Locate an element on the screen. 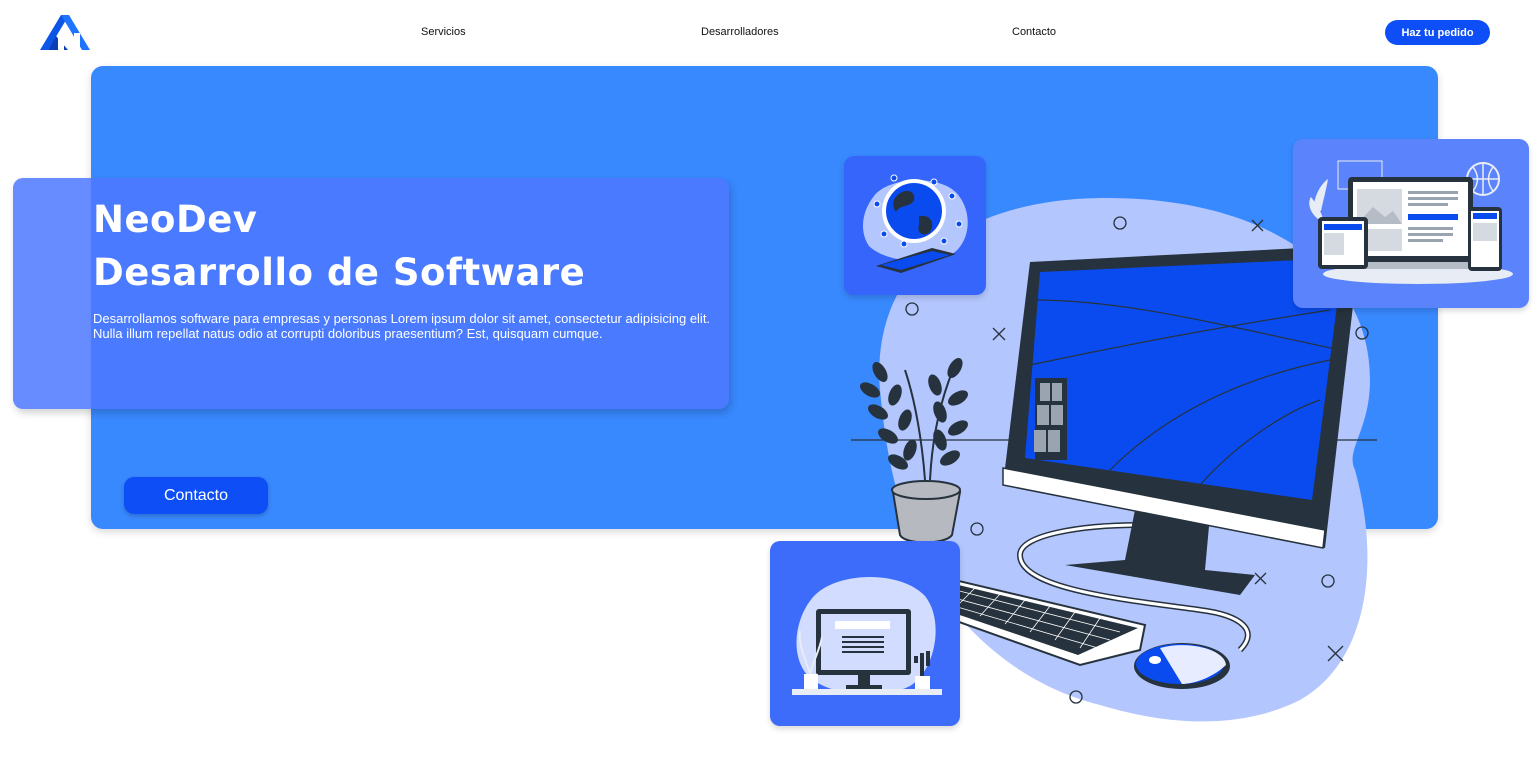 The width and height of the screenshot is (1535, 771). order-button: Haz tu pedido is located at coordinates (1437, 32).